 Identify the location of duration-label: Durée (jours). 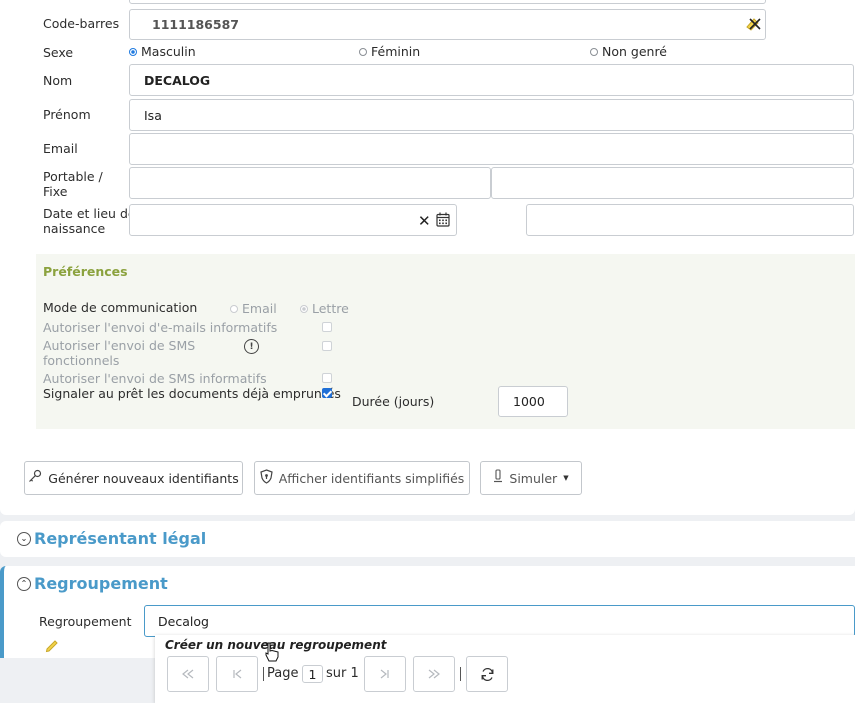
(393, 401).